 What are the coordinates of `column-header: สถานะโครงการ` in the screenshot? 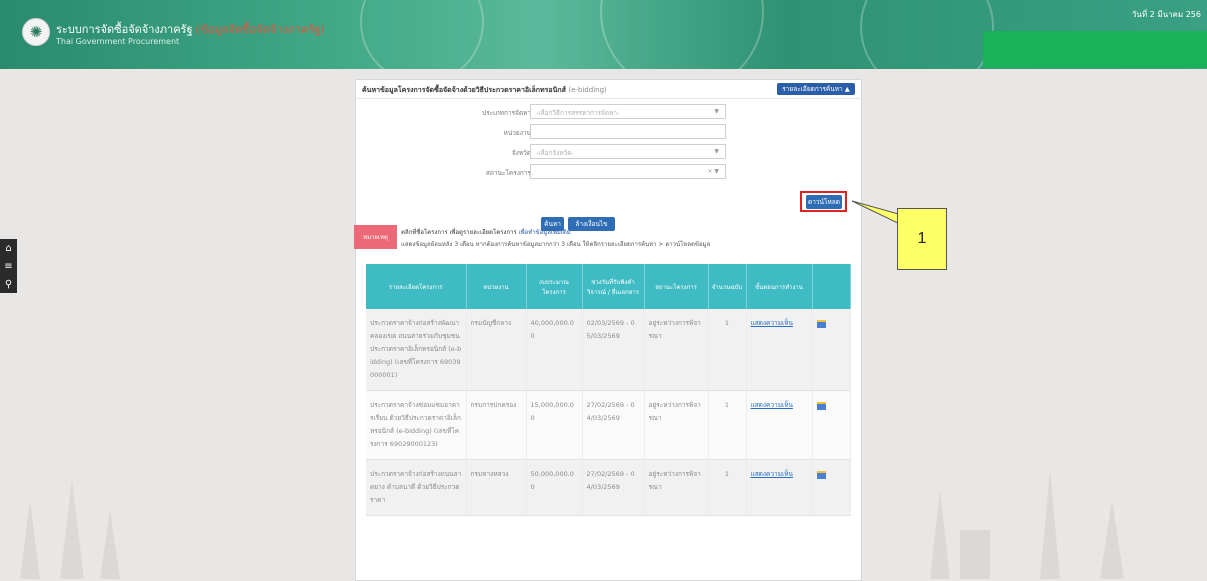 It's located at (676, 286).